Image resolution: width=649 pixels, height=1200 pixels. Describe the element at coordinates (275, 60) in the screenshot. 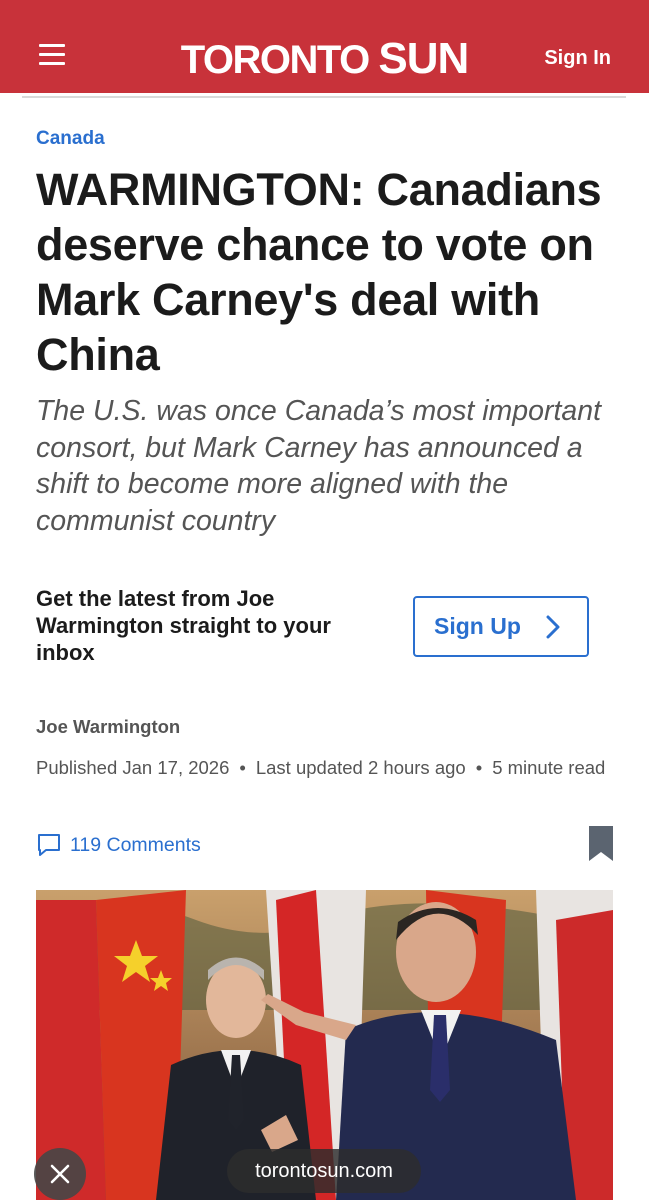

I see `logo-word-toronto: TORONTO` at that location.